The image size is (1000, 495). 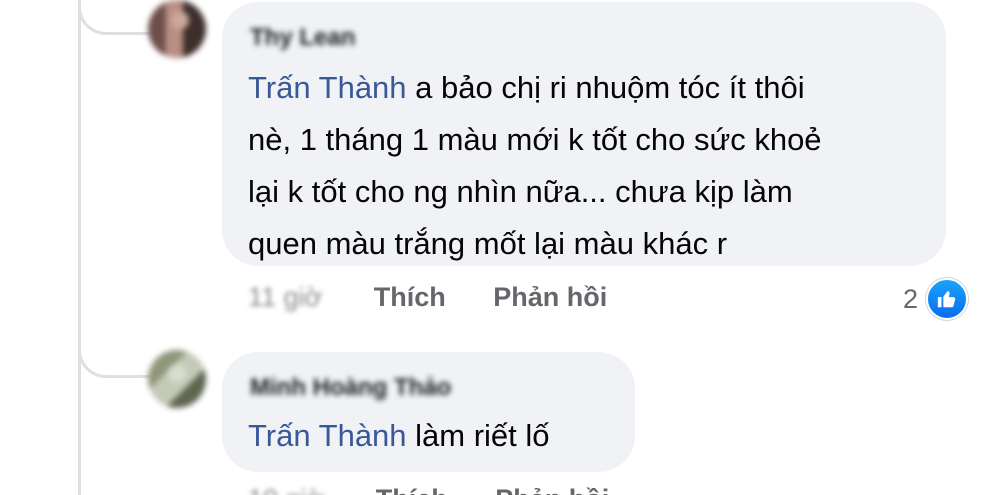 I want to click on comment-line: quen màu trắng mốt lại màu khác r, so click(x=488, y=243).